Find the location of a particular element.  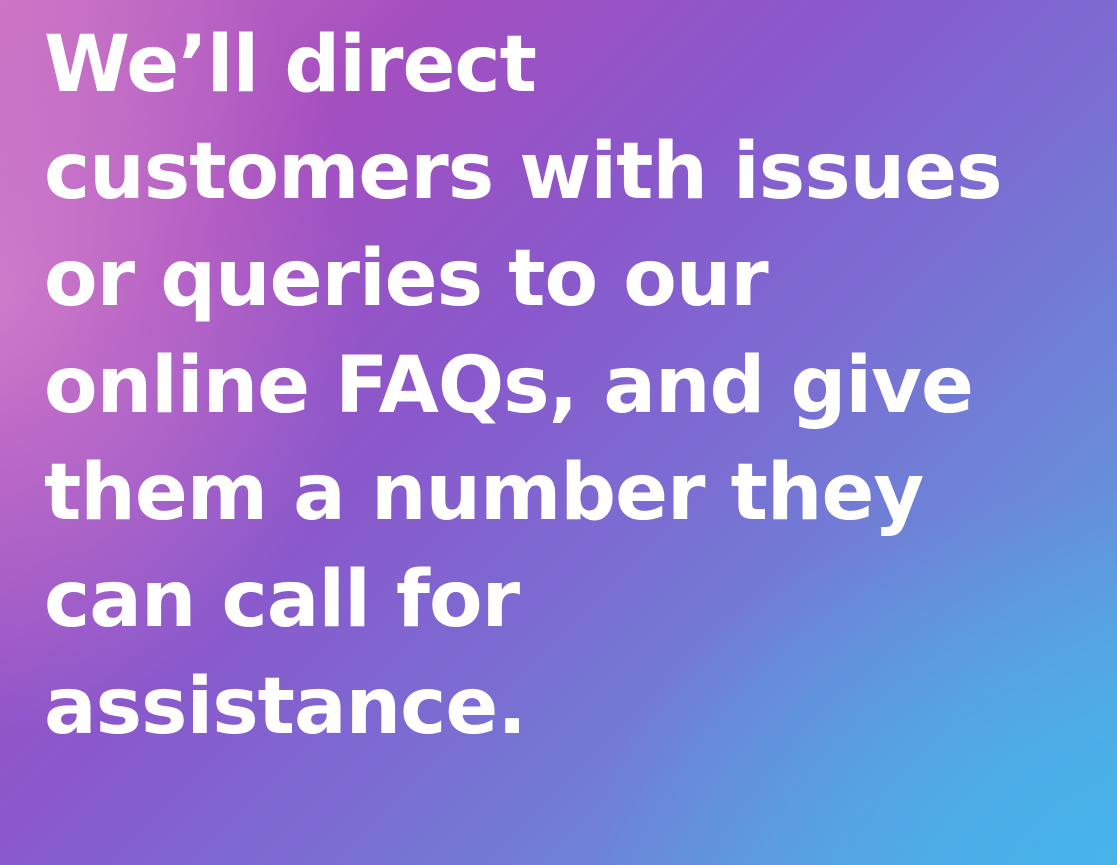

headline-line-6: can call for is located at coordinates (282, 600).